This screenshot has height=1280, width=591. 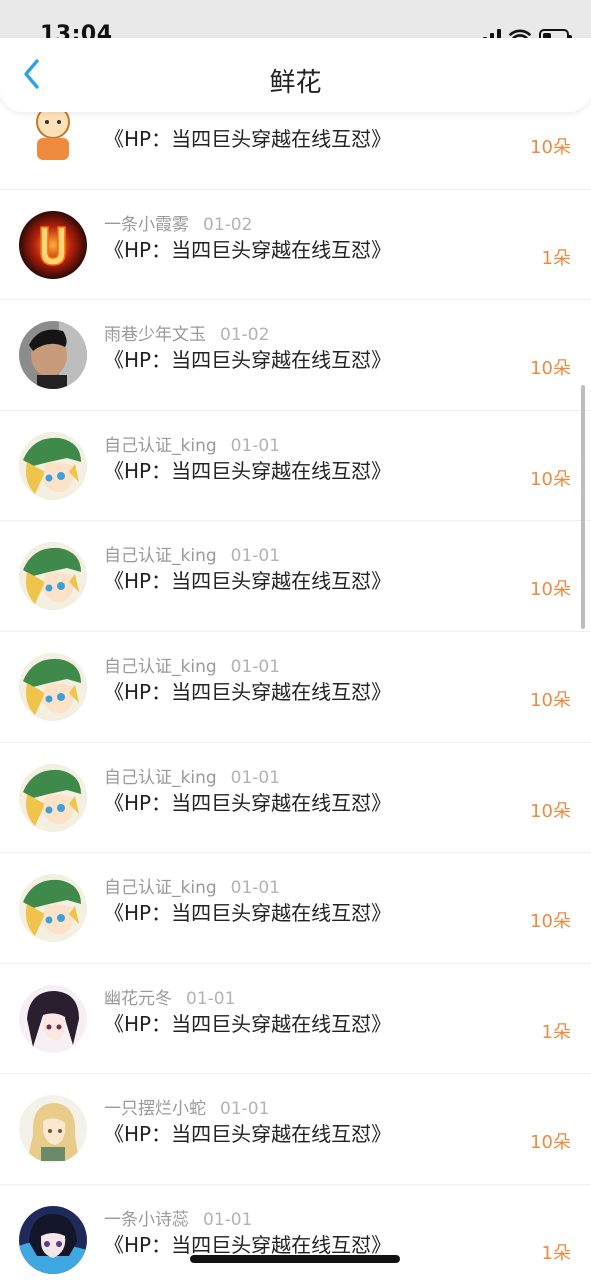 I want to click on anime-blonde-avatar-icon, so click(x=53, y=1129).